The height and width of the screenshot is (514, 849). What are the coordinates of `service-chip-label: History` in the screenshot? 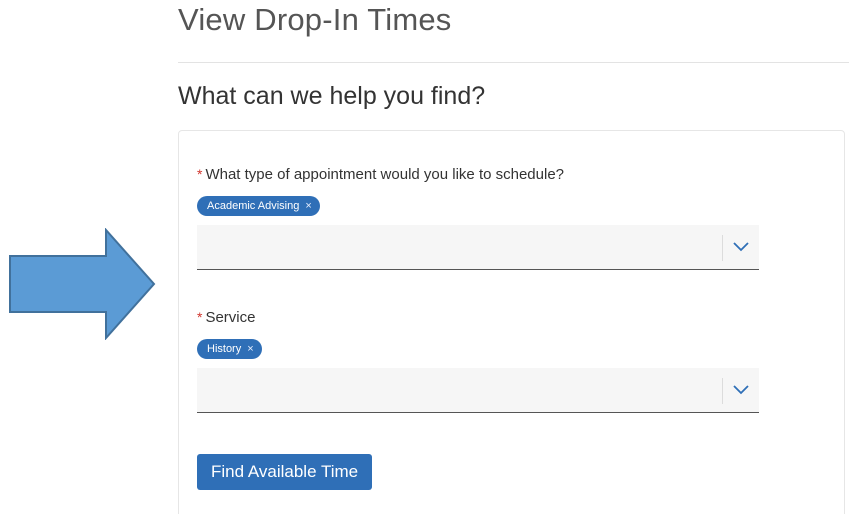 It's located at (224, 349).